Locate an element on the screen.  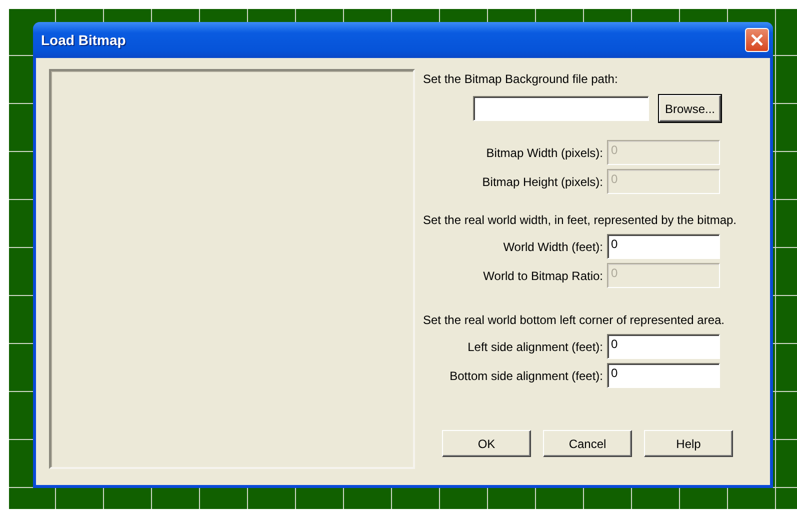
field-label: World to Bitmap Ratio: is located at coordinates (543, 275).